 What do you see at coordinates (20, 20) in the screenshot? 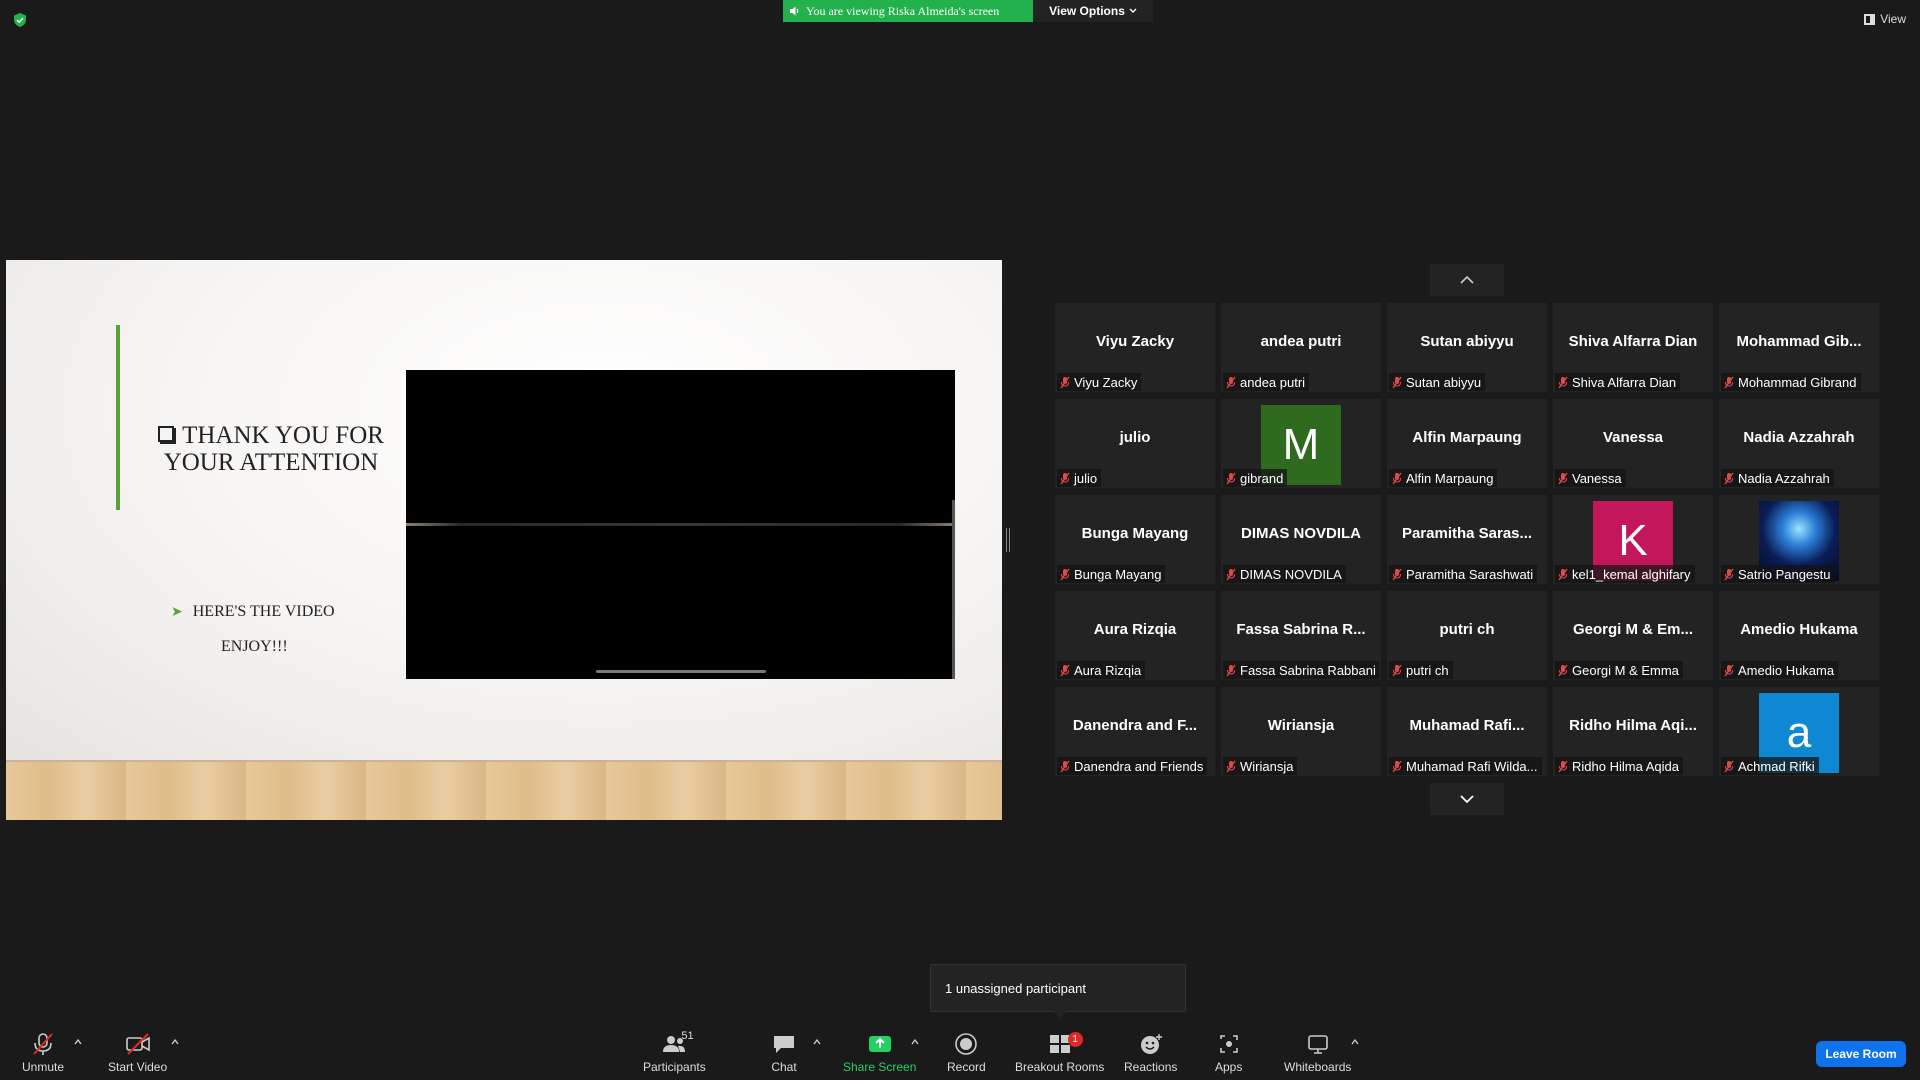
I see `encryption-shield-icon` at bounding box center [20, 20].